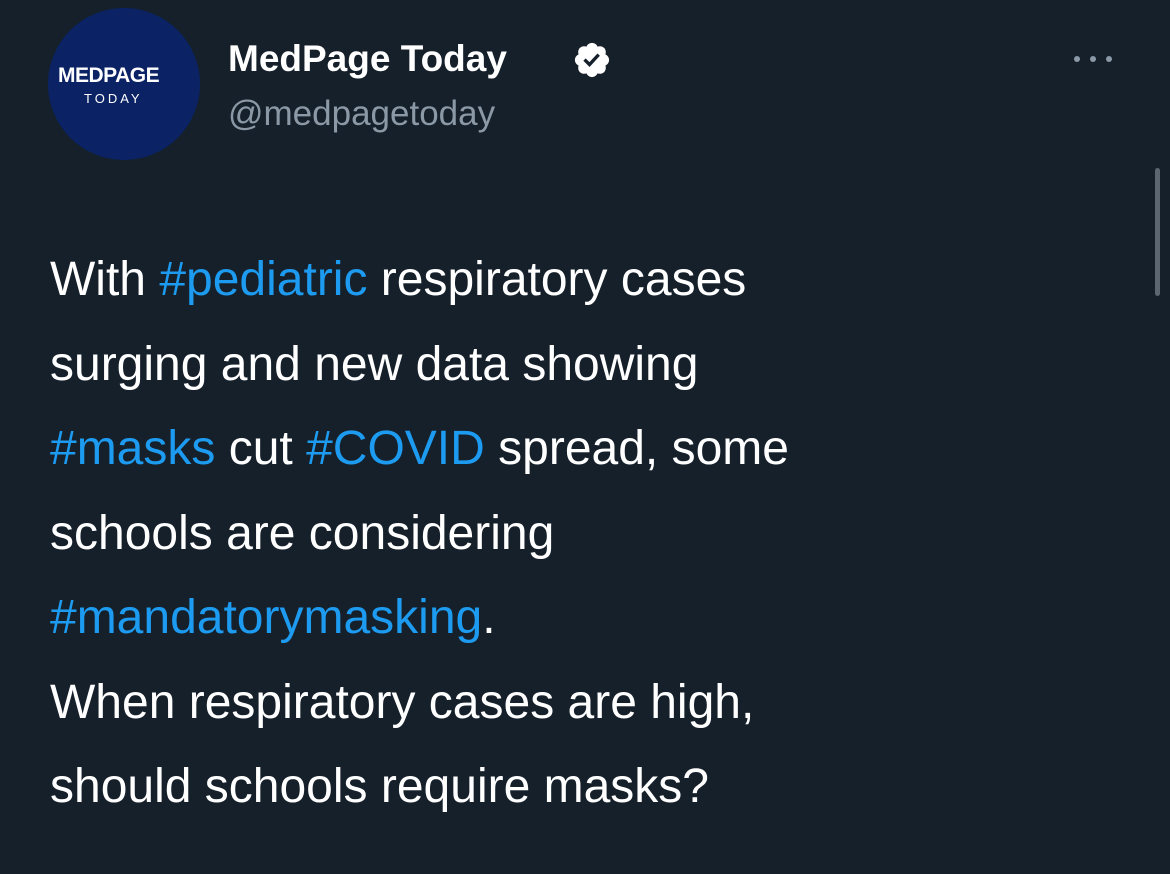 This screenshot has height=874, width=1170. What do you see at coordinates (395, 448) in the screenshot?
I see `hashtag-link: #COVID` at bounding box center [395, 448].